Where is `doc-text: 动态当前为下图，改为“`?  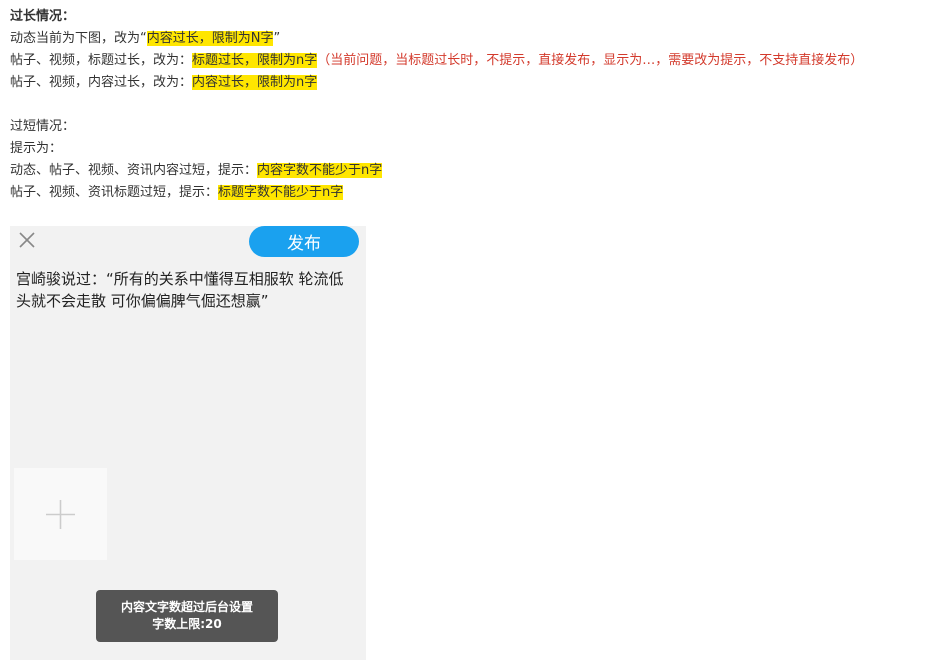 doc-text: 动态当前为下图，改为“ is located at coordinates (78, 38).